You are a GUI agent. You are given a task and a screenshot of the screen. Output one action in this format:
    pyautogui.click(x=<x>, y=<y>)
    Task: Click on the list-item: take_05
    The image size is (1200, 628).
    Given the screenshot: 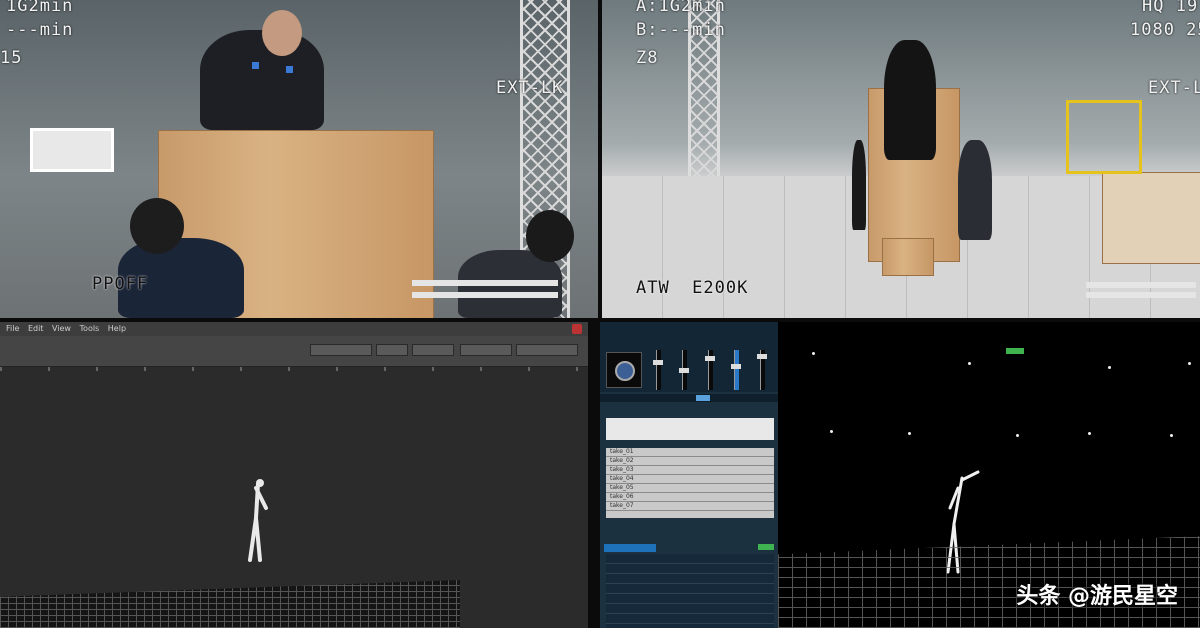 What is the action you would take?
    pyautogui.click(x=690, y=488)
    